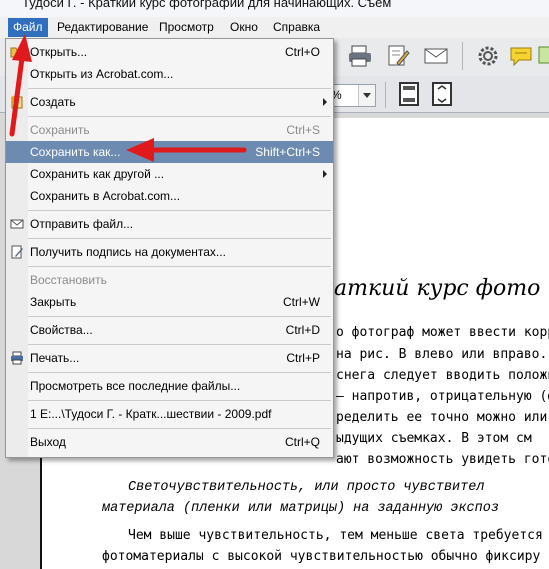  I want to click on red-arrow-to-file-menu, so click(20, 85).